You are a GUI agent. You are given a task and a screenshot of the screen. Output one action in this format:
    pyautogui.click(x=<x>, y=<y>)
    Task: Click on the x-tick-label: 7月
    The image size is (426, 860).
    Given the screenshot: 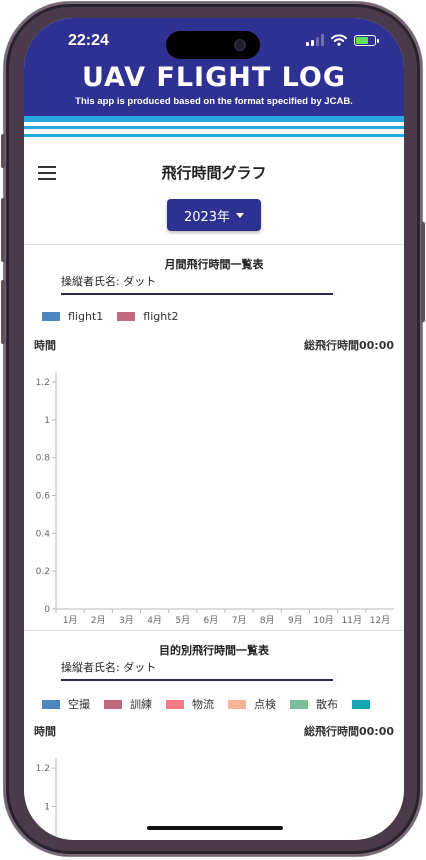 What is the action you would take?
    pyautogui.click(x=239, y=620)
    